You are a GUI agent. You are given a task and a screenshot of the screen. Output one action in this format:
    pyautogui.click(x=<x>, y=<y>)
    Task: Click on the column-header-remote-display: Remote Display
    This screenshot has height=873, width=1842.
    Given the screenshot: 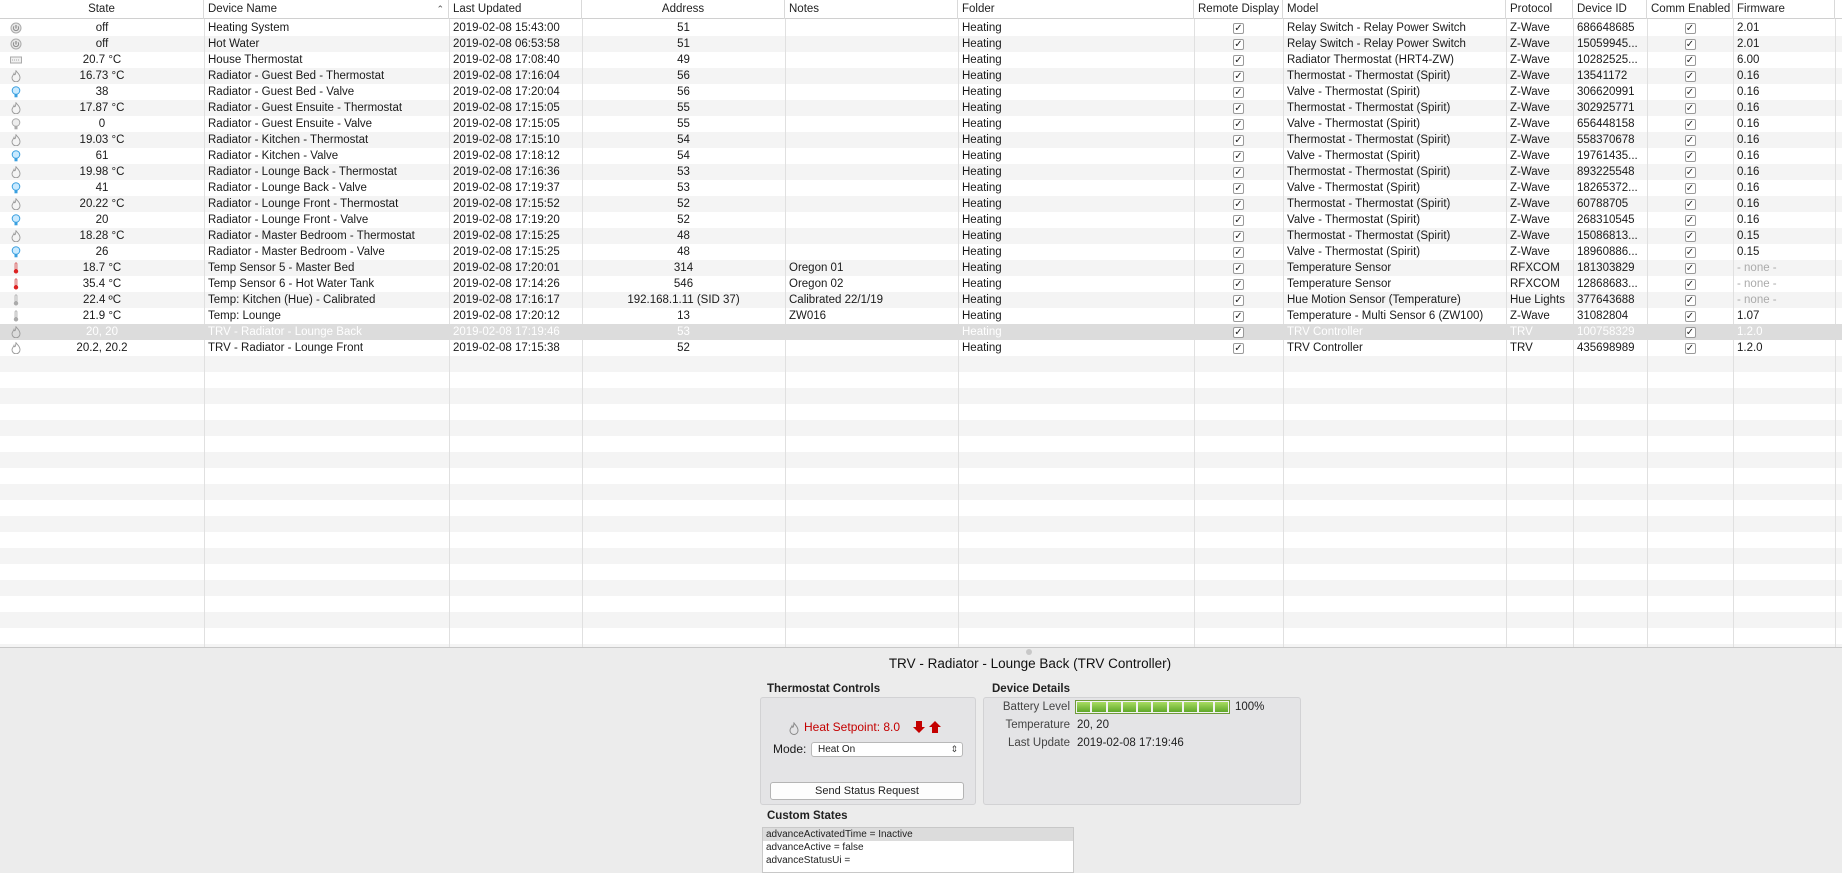 What is the action you would take?
    pyautogui.click(x=1238, y=9)
    